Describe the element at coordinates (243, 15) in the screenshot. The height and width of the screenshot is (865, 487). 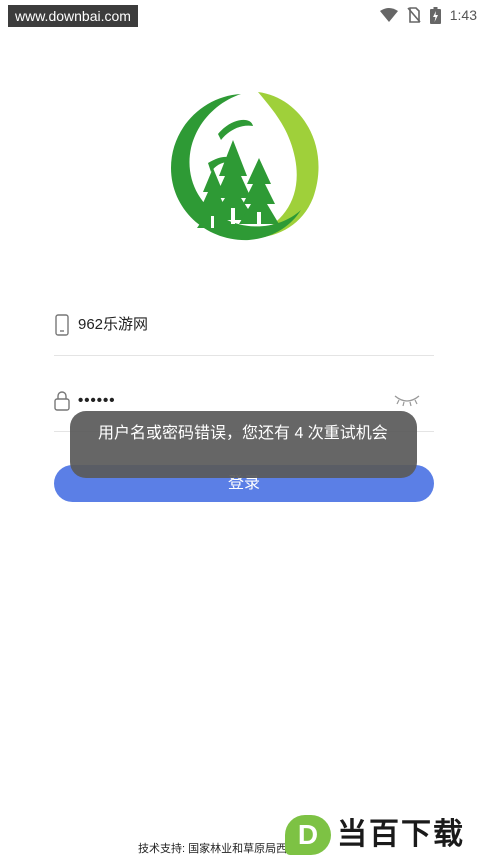
I see `status-bar: www.downbai.com 1:43` at that location.